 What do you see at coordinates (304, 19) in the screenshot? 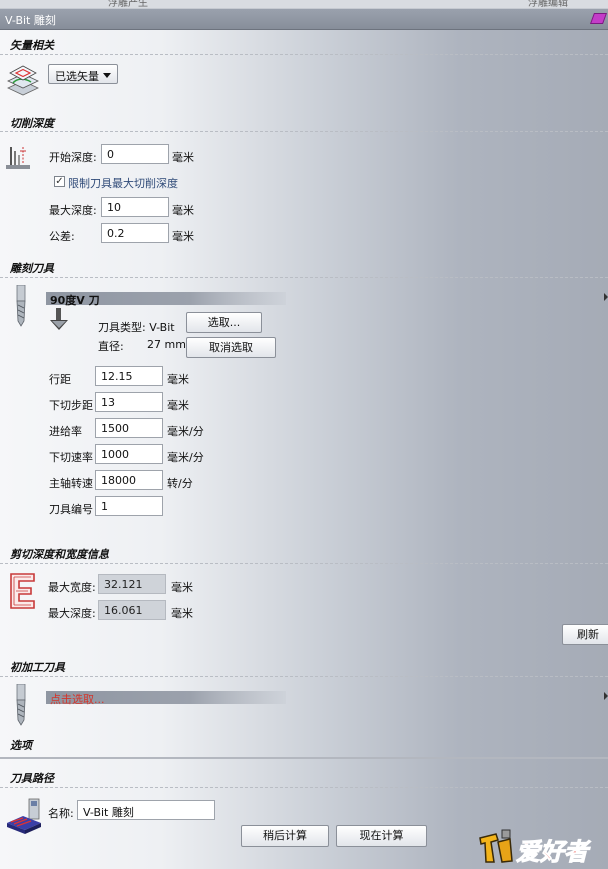
I see `window-titlebar: V-Bit 雕刻` at bounding box center [304, 19].